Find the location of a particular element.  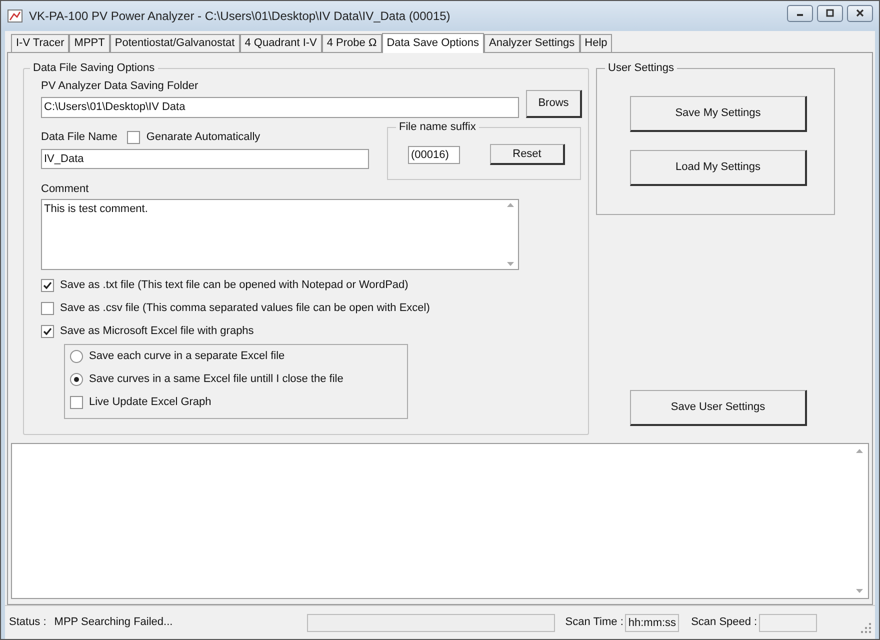

checkbox-label: Genarate Automatically is located at coordinates (203, 138).